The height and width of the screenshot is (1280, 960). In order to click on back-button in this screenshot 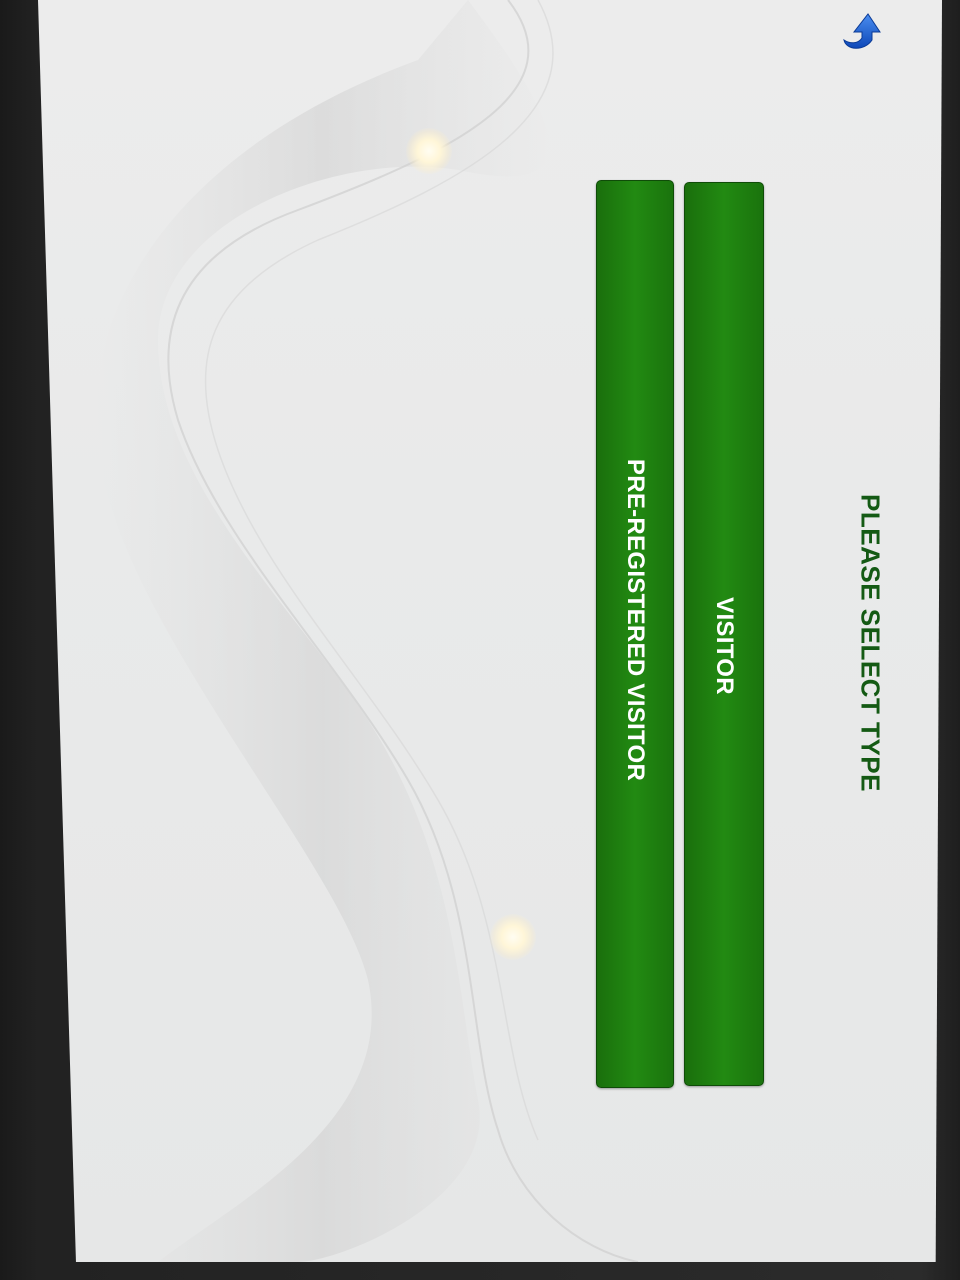, I will do `click(862, 30)`.